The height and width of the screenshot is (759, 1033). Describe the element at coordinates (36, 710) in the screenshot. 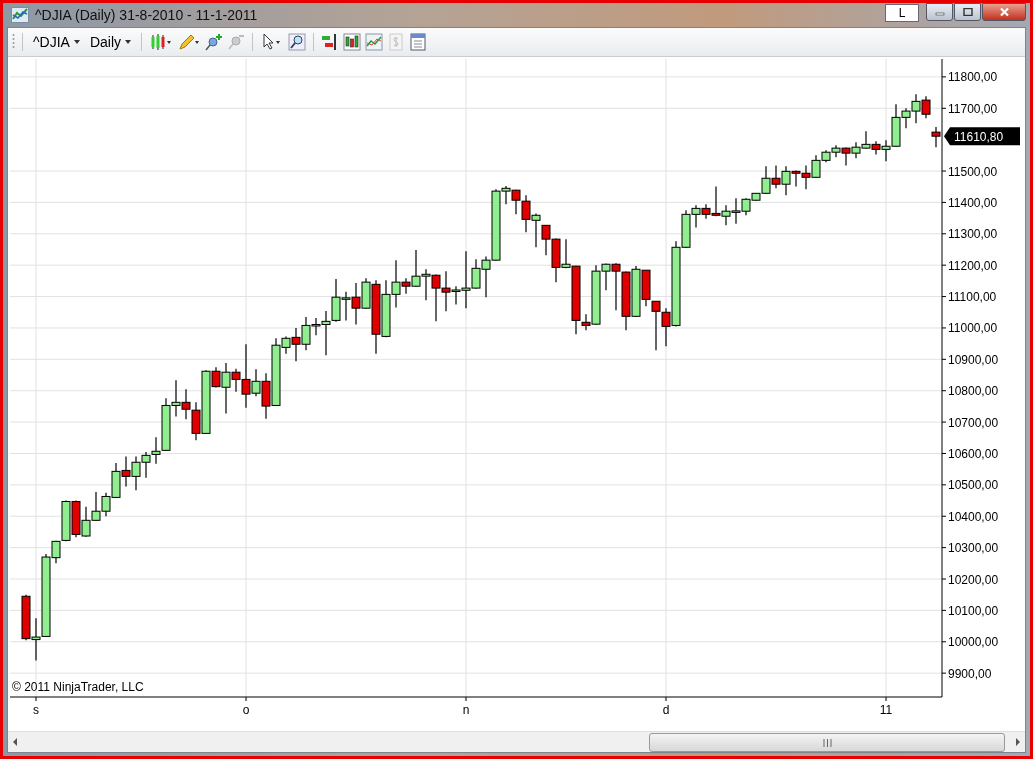

I see `date-label: s` at that location.